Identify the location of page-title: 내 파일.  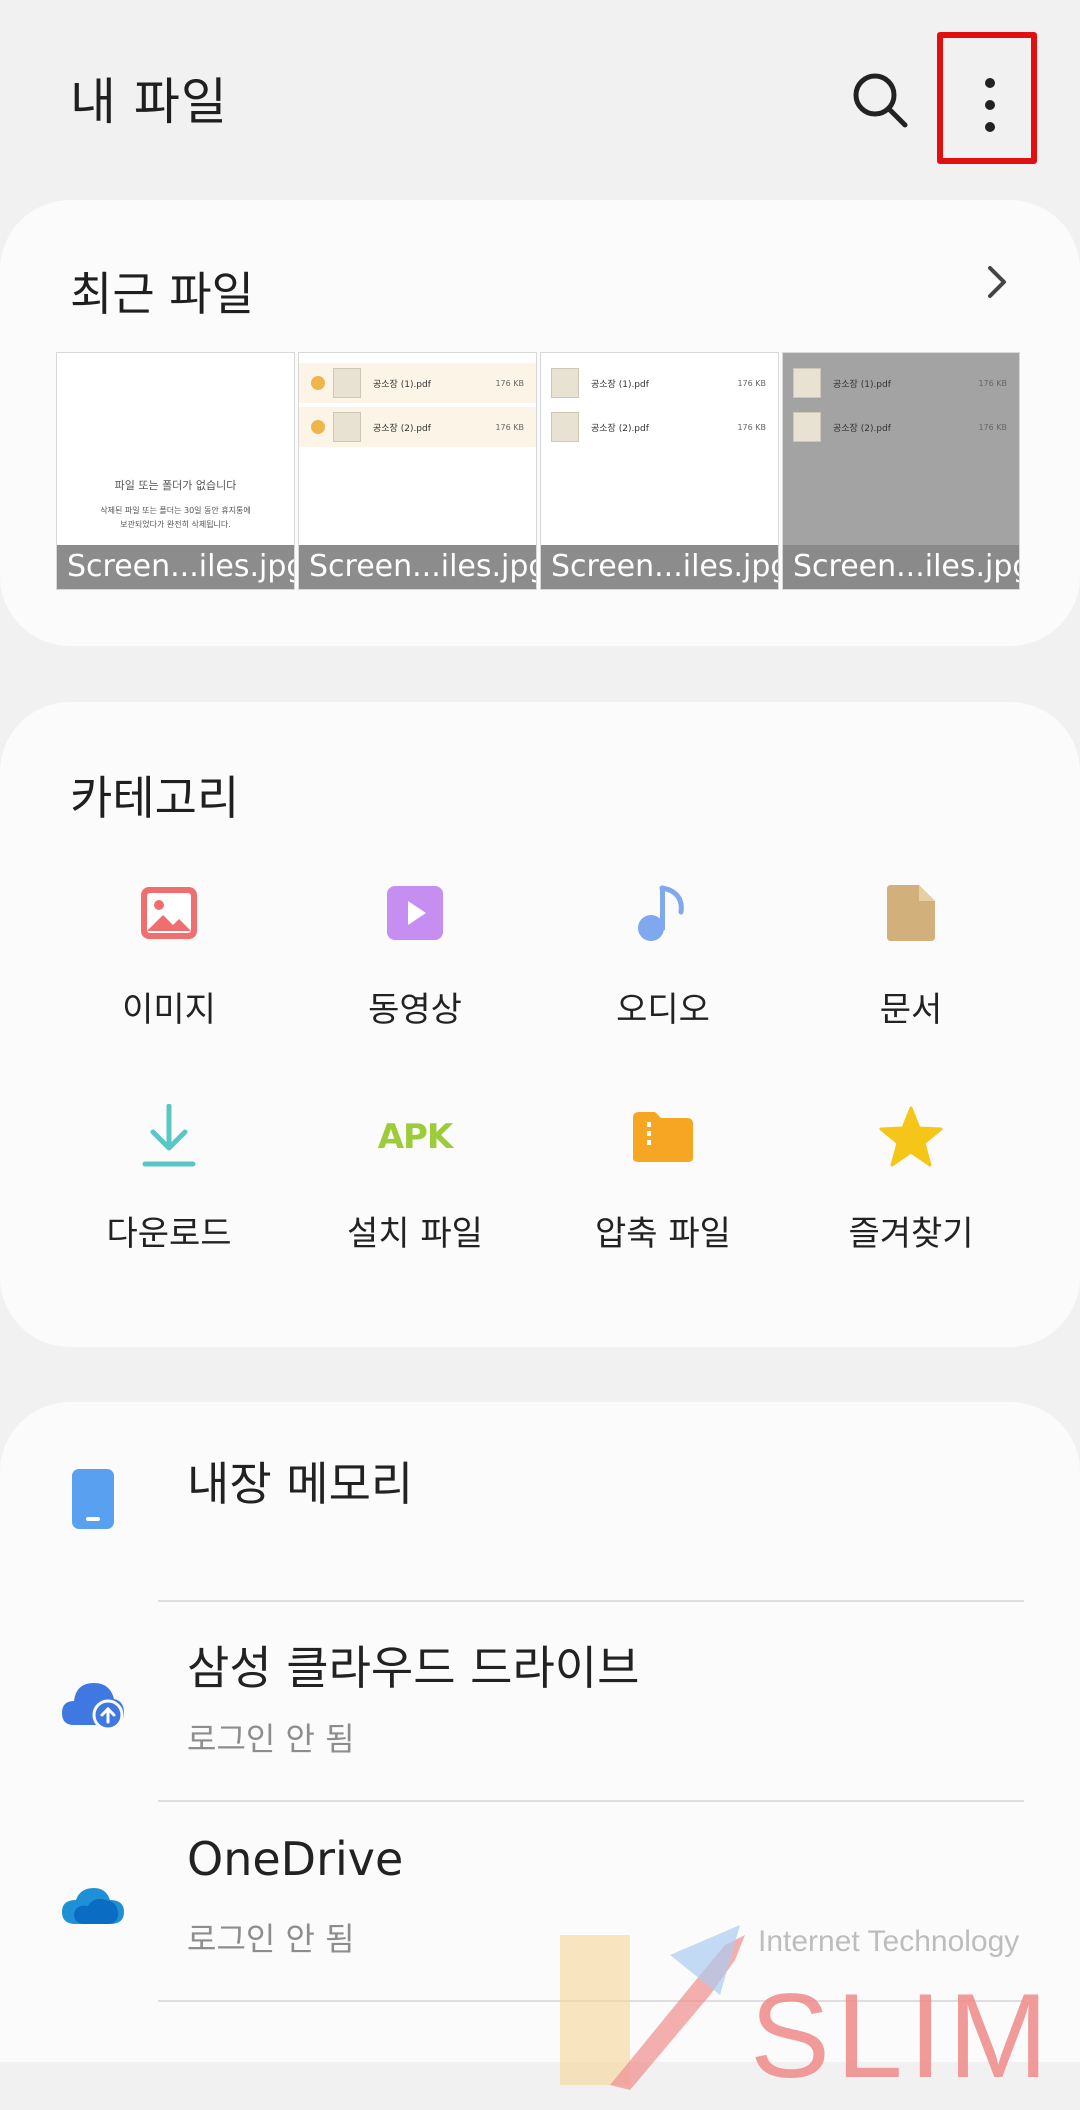
(149, 102).